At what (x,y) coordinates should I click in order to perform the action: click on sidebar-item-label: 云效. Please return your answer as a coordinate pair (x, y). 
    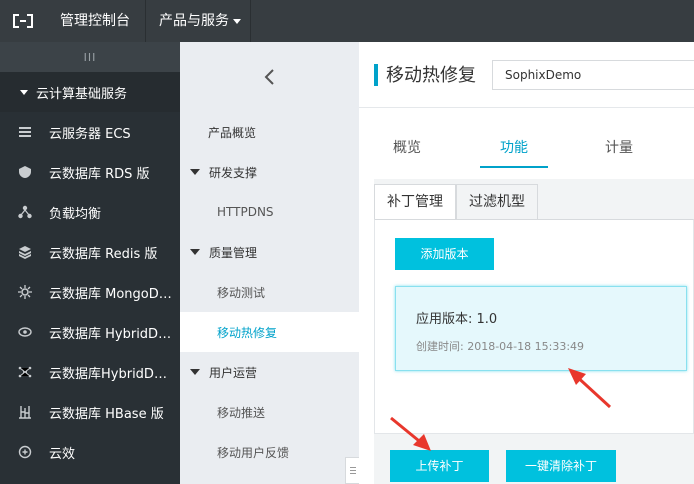
    Looking at the image, I should click on (62, 454).